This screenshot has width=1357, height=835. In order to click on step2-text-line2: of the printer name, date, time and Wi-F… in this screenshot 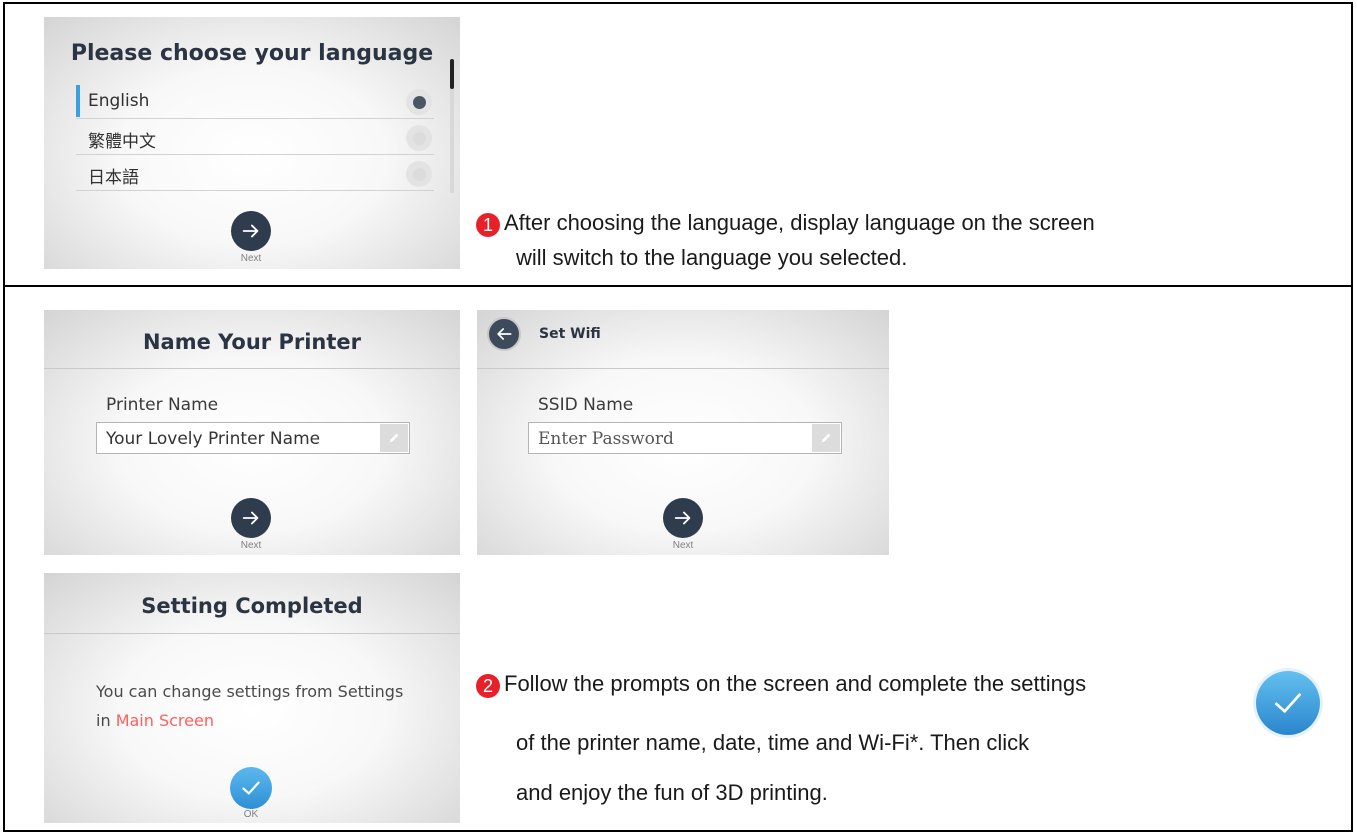, I will do `click(773, 742)`.